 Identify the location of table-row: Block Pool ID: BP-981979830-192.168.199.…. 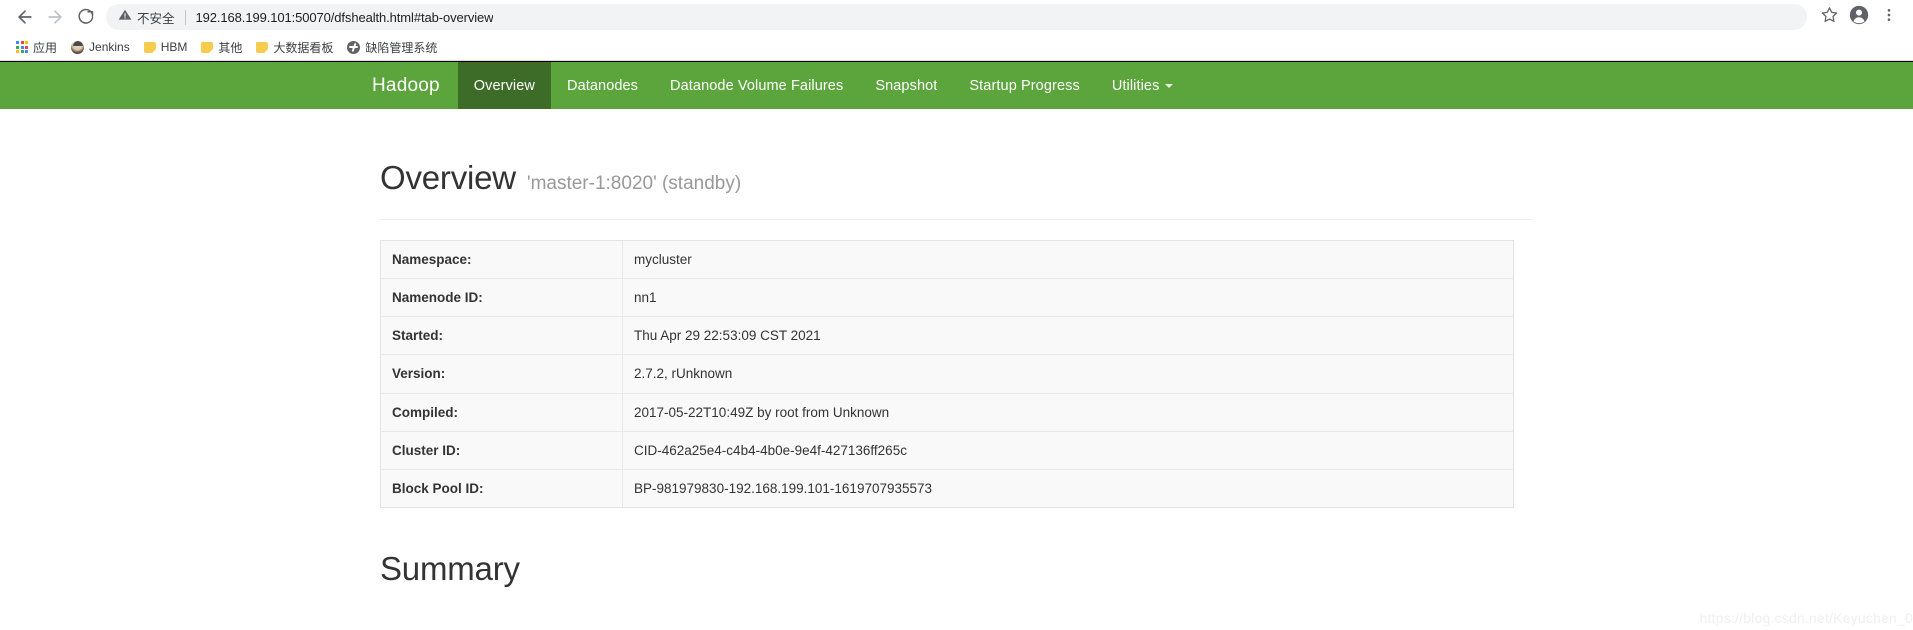
(947, 488).